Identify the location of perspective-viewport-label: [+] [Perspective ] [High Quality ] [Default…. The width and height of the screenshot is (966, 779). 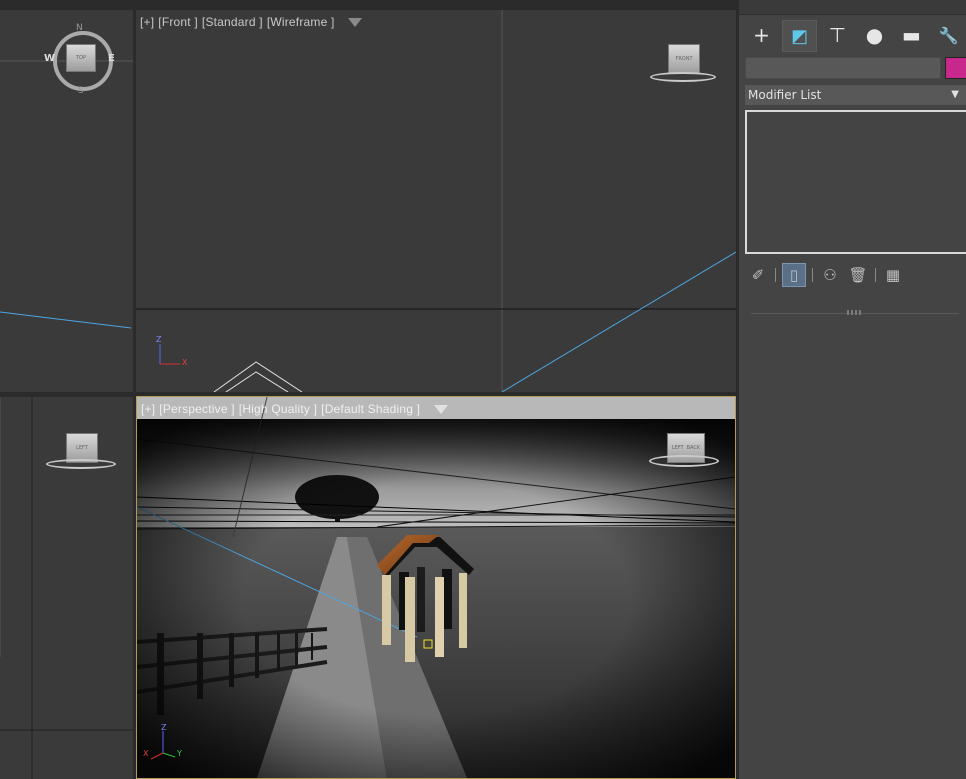
(296, 409).